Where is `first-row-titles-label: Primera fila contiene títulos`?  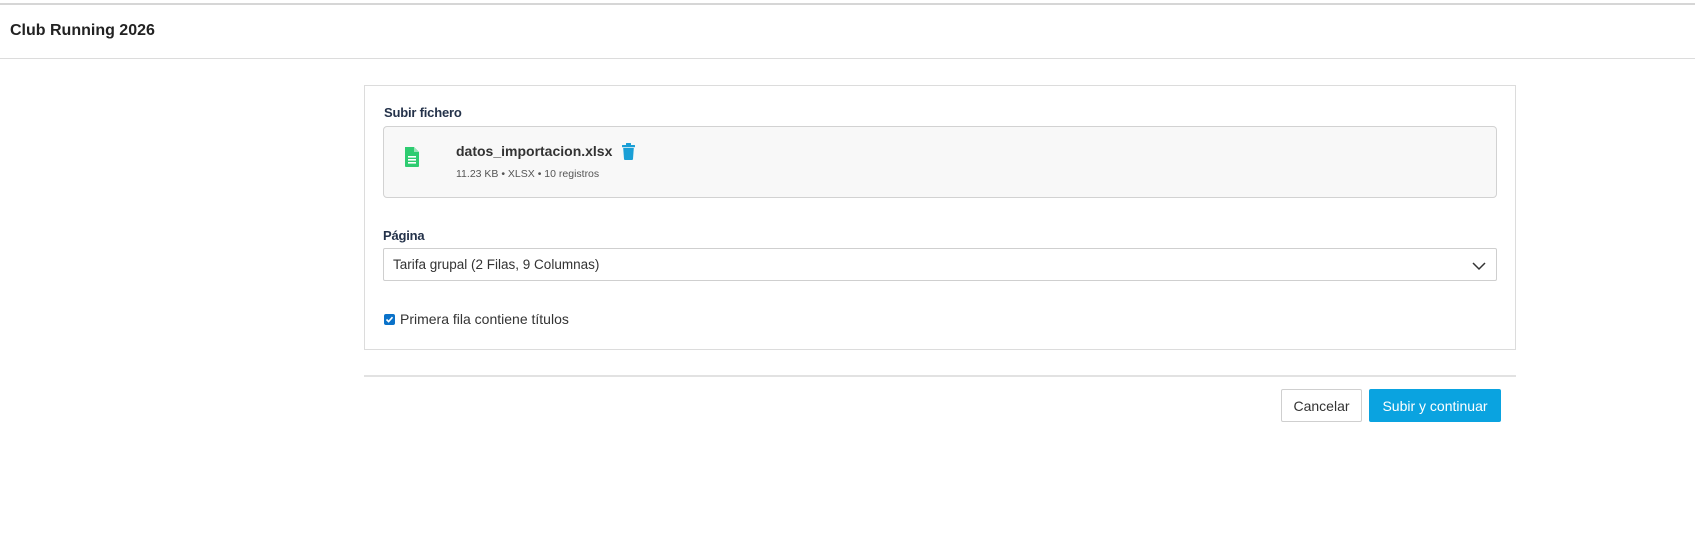
first-row-titles-label: Primera fila contiene títulos is located at coordinates (484, 319).